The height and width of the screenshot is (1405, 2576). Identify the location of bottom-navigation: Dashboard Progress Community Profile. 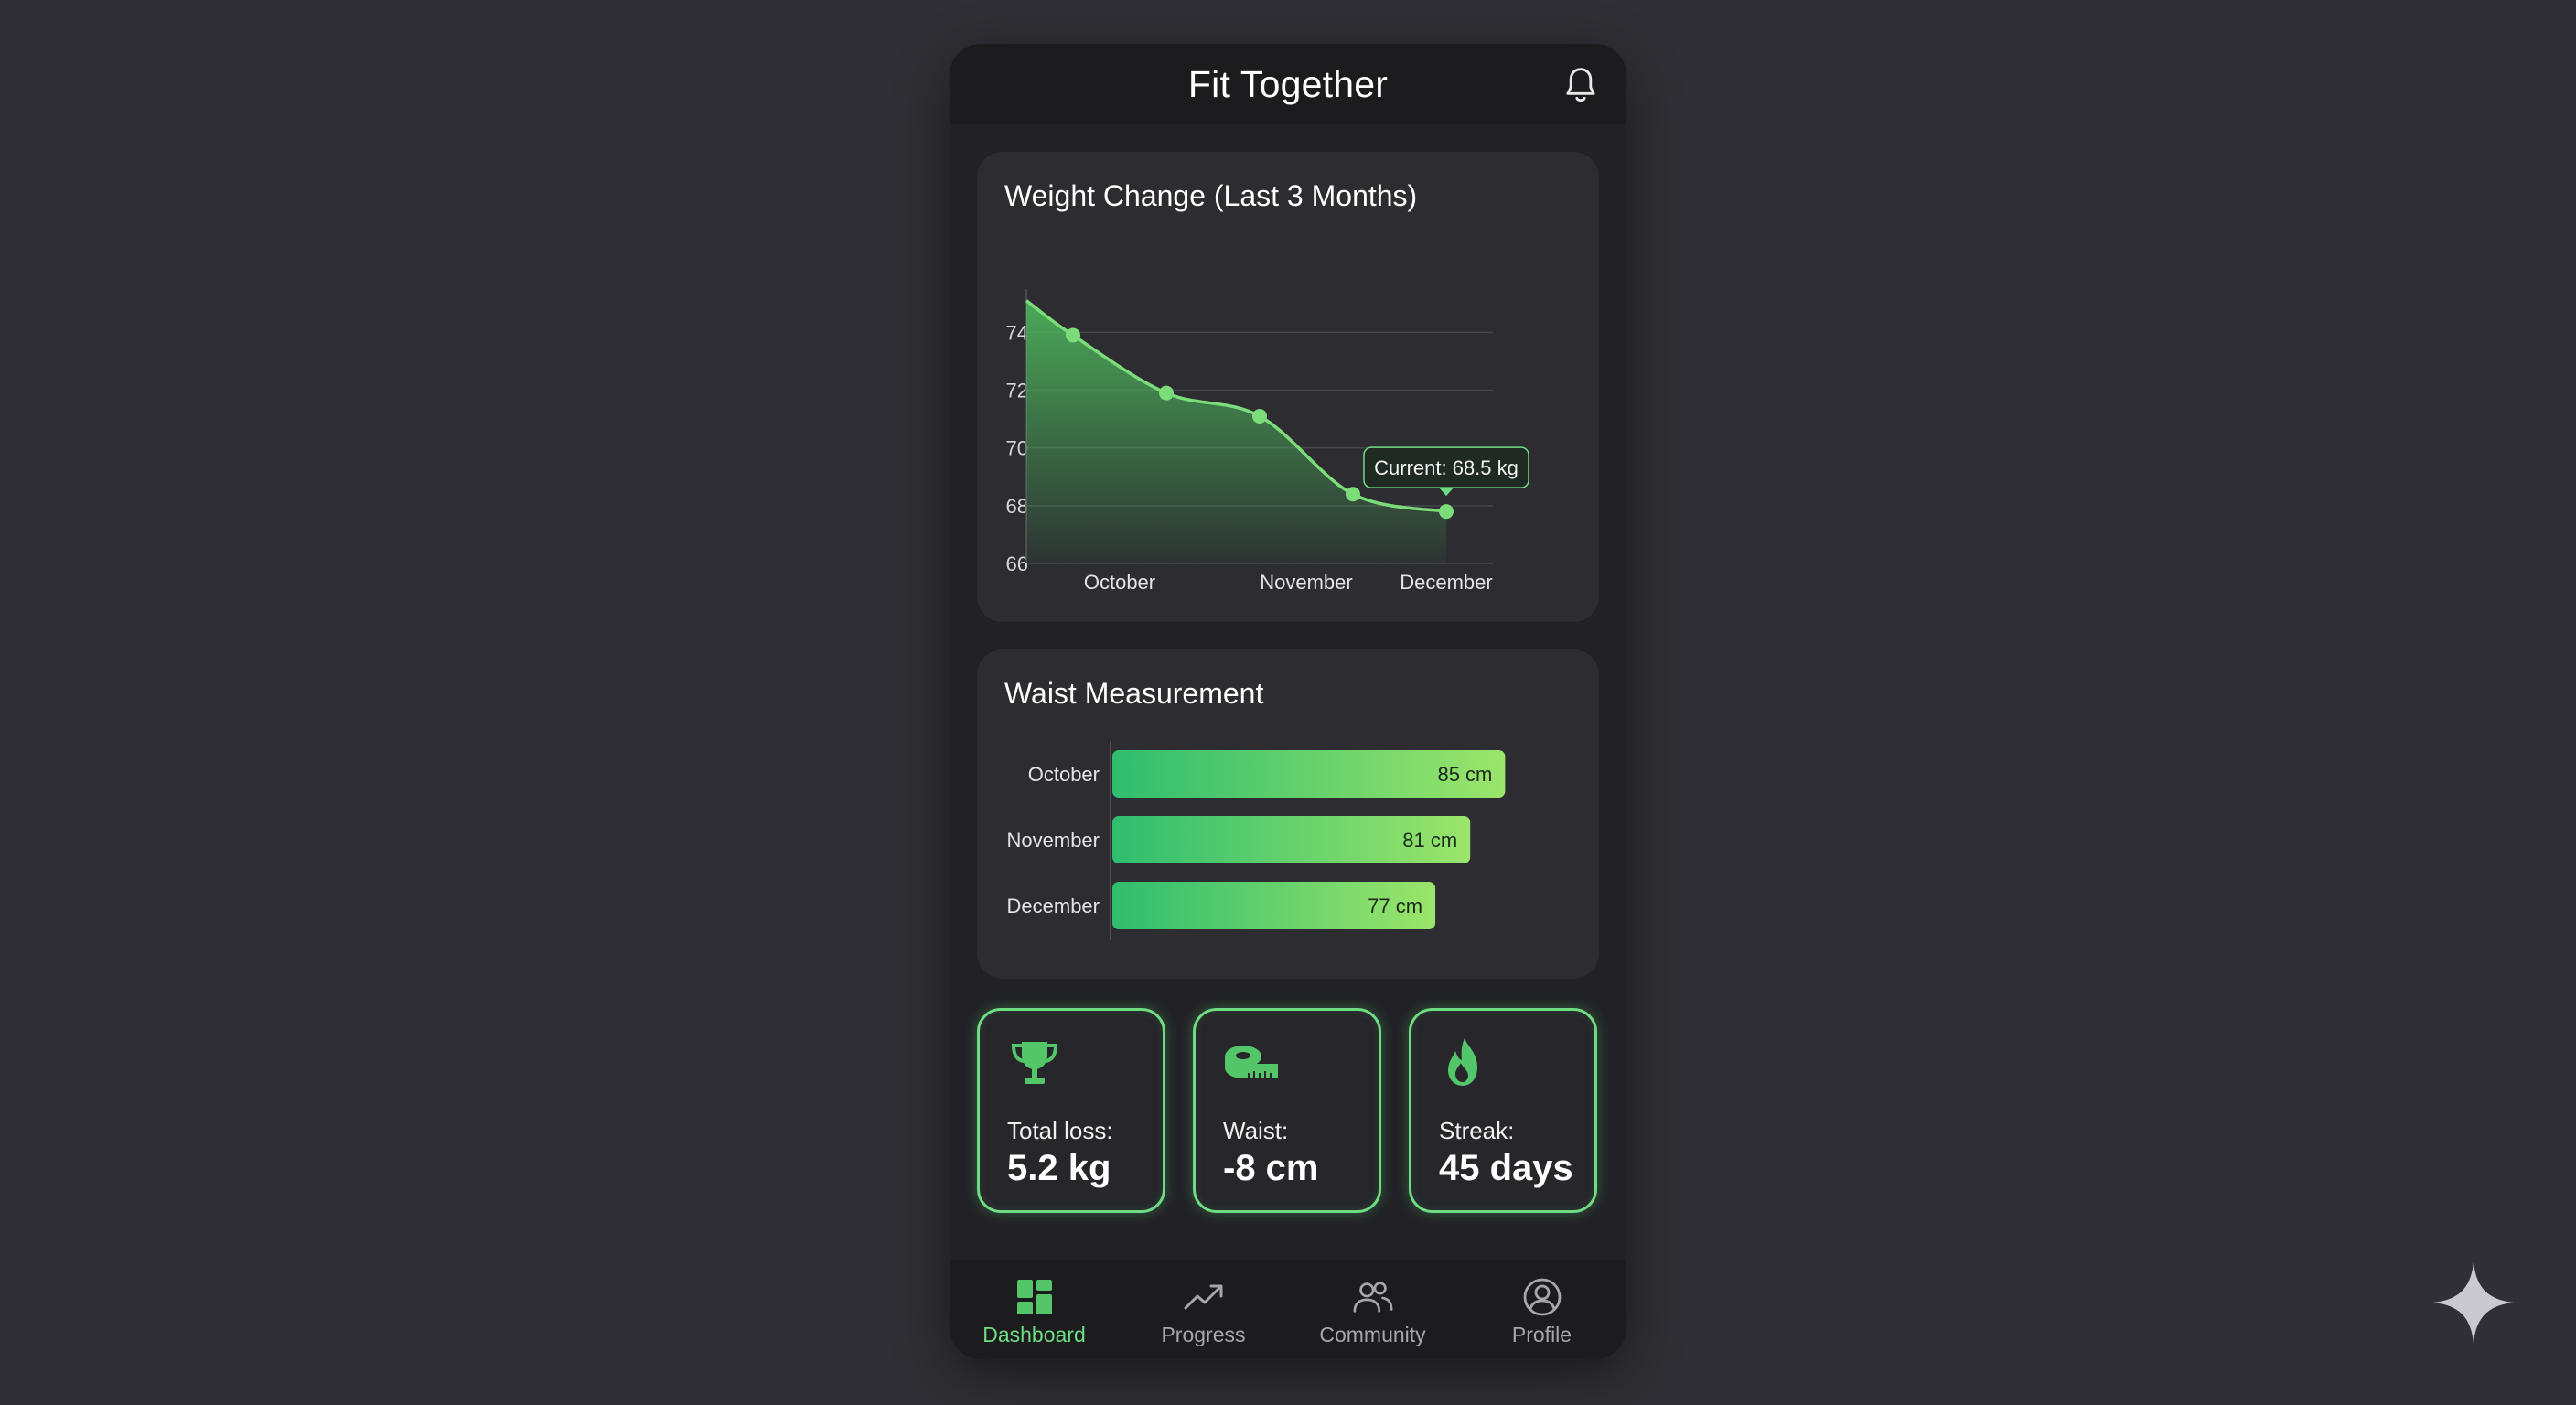
(1288, 1309).